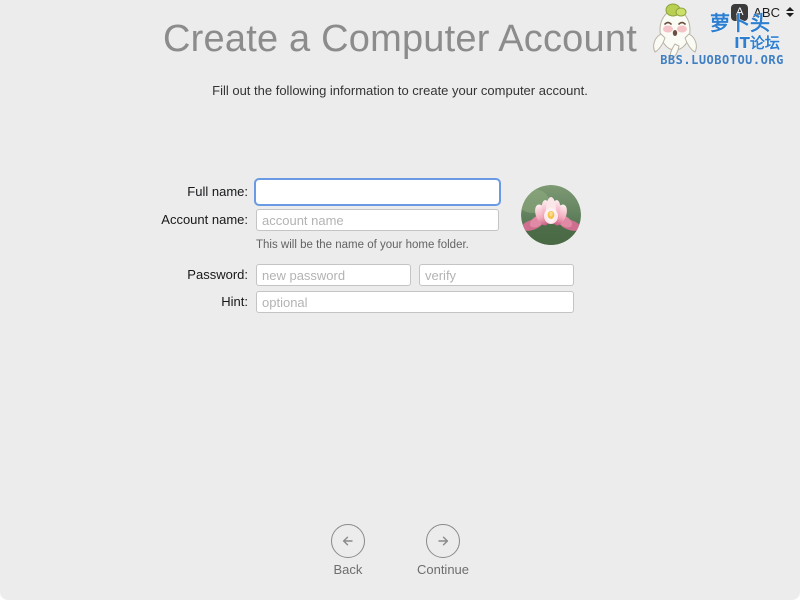 This screenshot has height=600, width=800. I want to click on wizard-navigation: Back Continue, so click(400, 551).